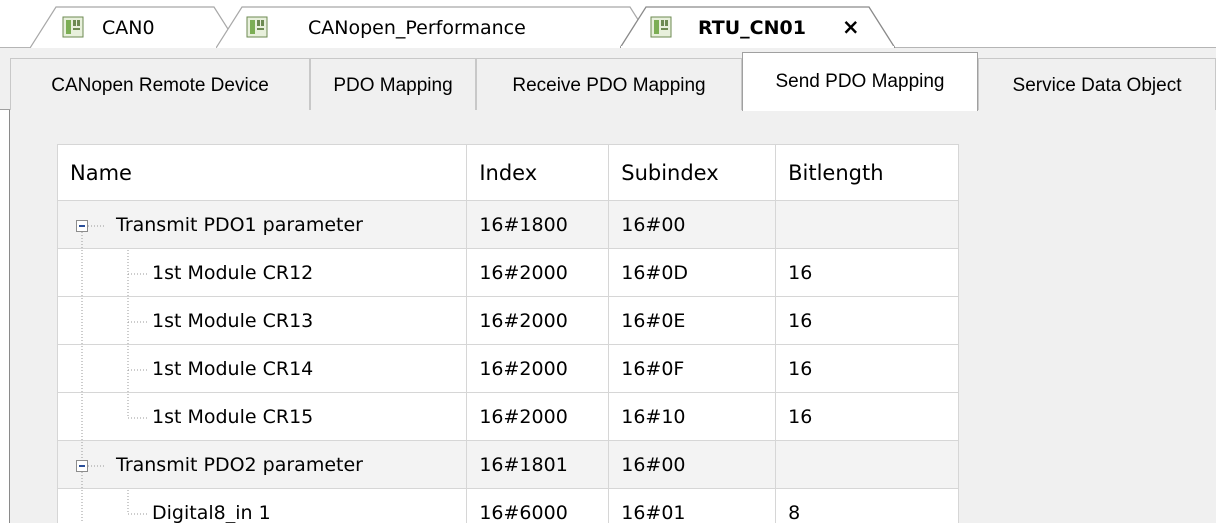 The image size is (1216, 523). I want to click on tab-pdo-mapping: PDO Mapping, so click(393, 84).